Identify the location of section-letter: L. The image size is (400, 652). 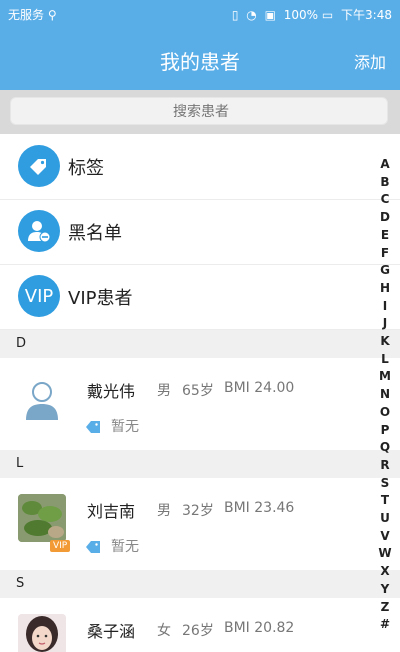
(20, 463).